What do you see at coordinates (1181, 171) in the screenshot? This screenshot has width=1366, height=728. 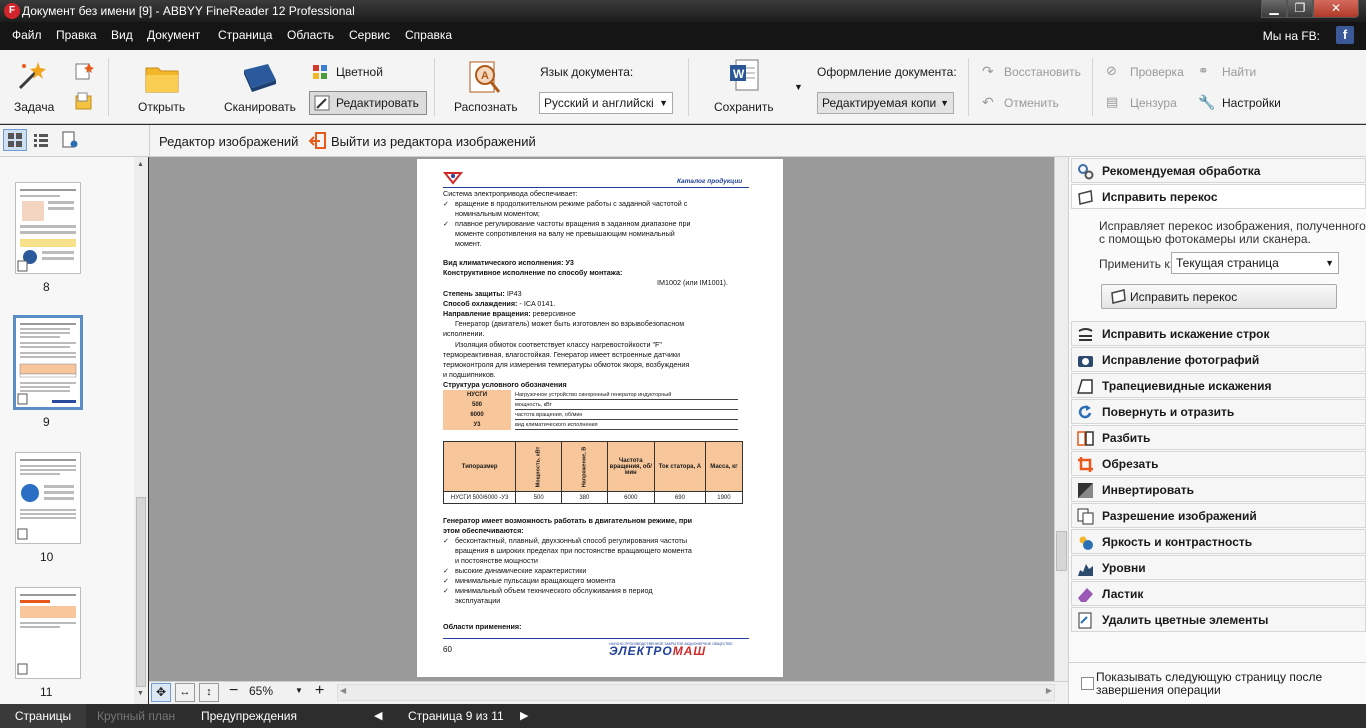 I see `tool-label: Рекомендуемая обработка` at bounding box center [1181, 171].